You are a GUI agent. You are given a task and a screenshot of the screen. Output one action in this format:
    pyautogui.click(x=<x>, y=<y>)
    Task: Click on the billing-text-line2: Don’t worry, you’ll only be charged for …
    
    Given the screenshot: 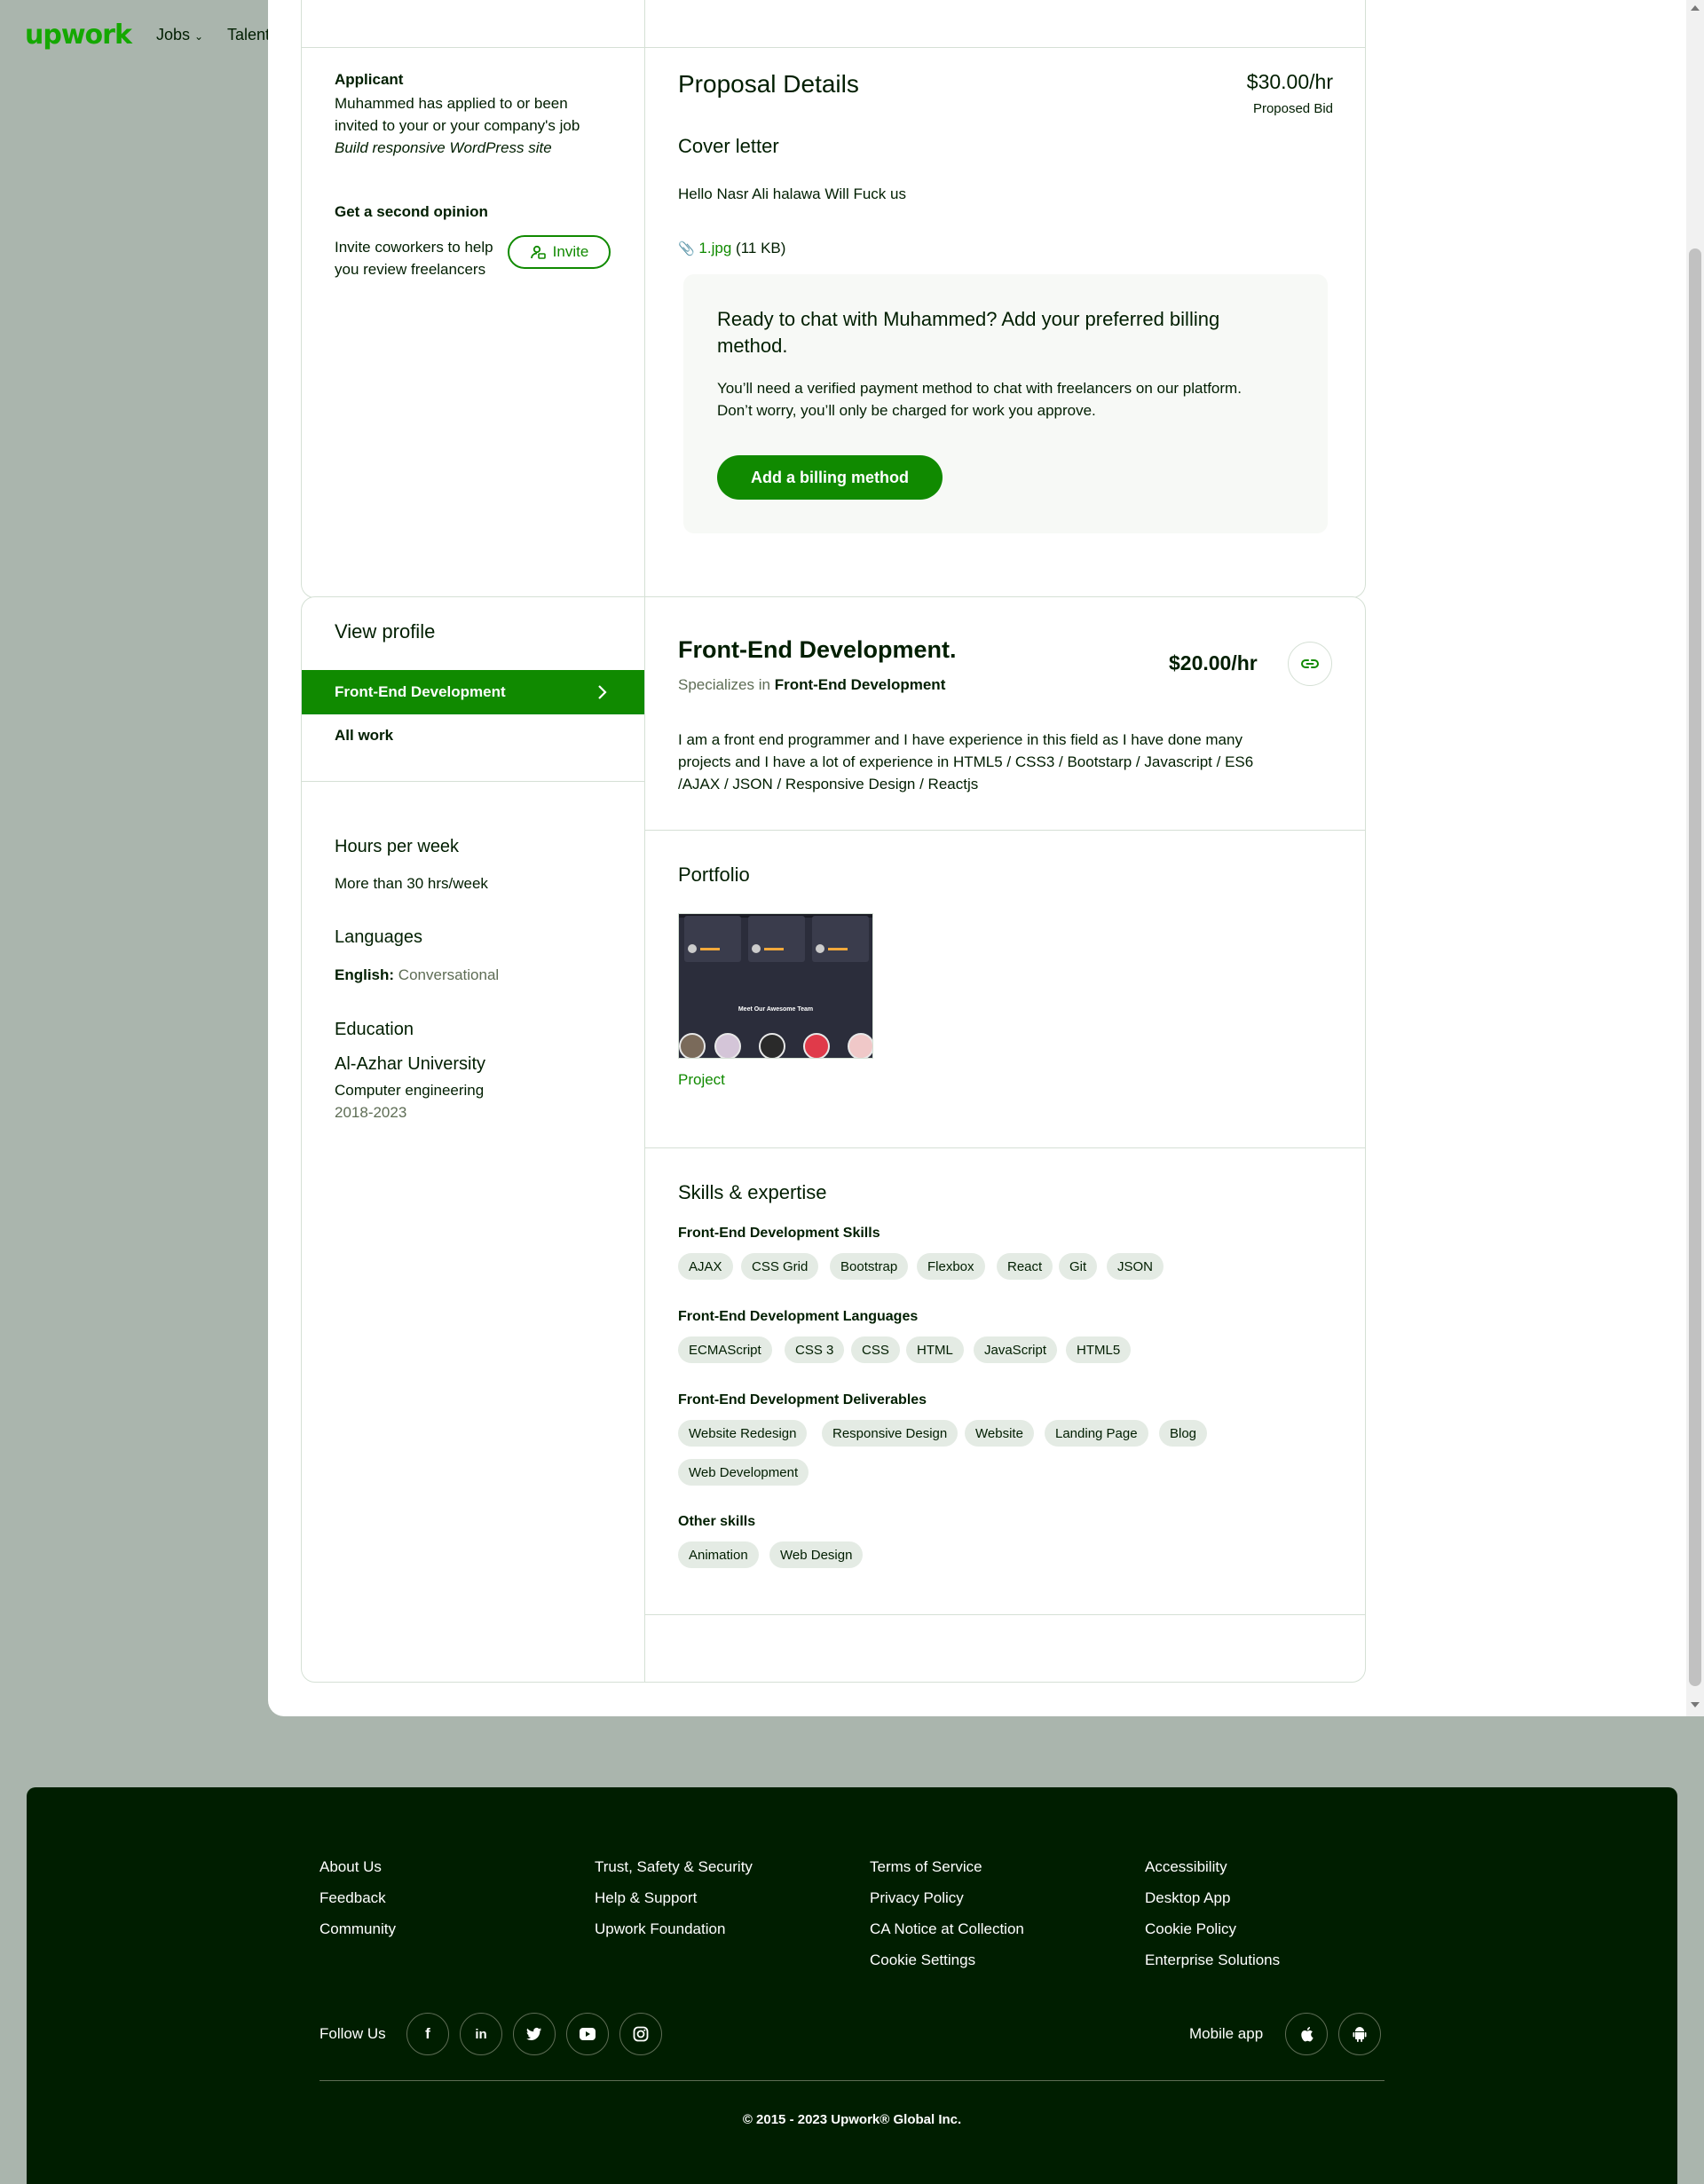 What is the action you would take?
    pyautogui.click(x=906, y=410)
    